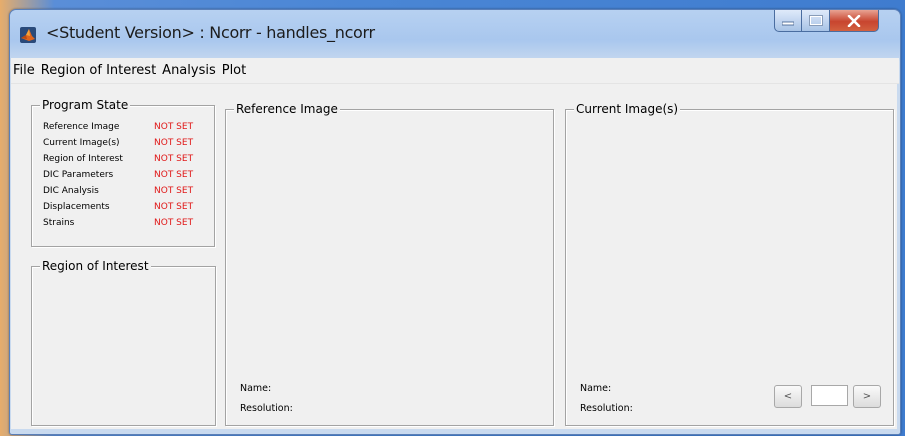 Image resolution: width=905 pixels, height=436 pixels. I want to click on close-button, so click(854, 21).